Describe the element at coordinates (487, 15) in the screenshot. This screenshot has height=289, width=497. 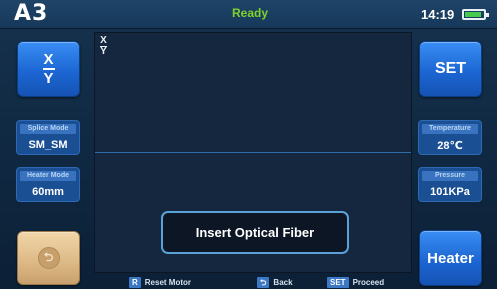
I see `battery-tip` at that location.